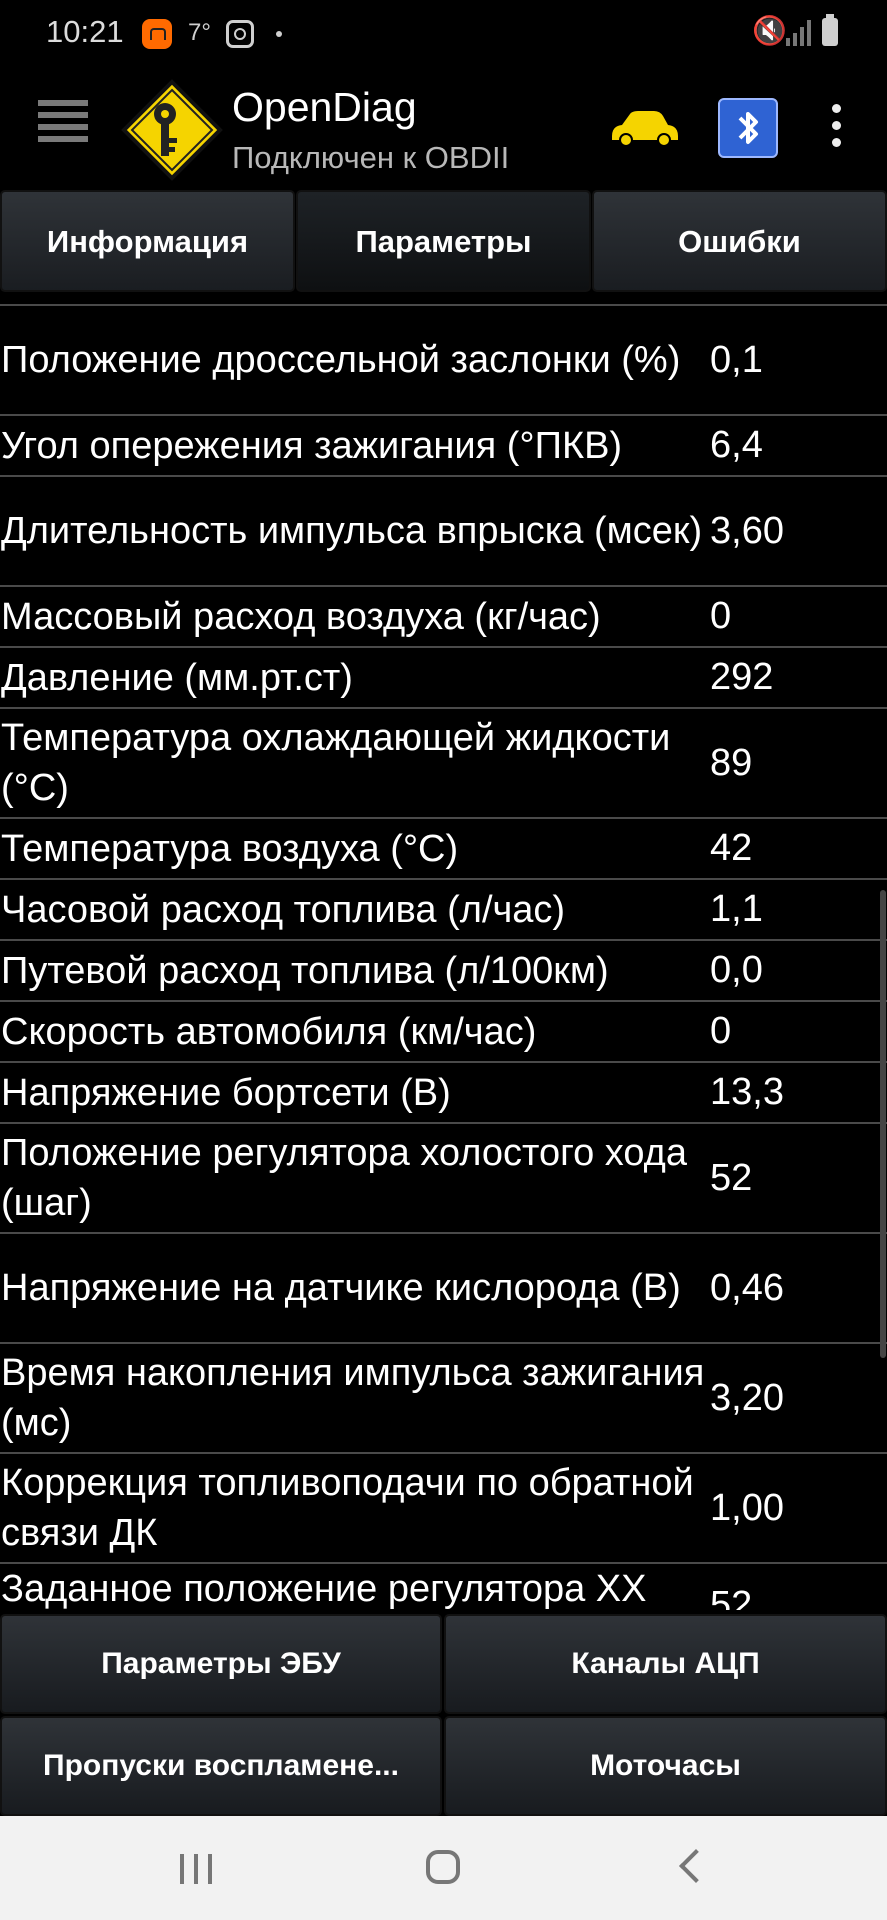  What do you see at coordinates (747, 530) in the screenshot?
I see `param-value: 3,60` at bounding box center [747, 530].